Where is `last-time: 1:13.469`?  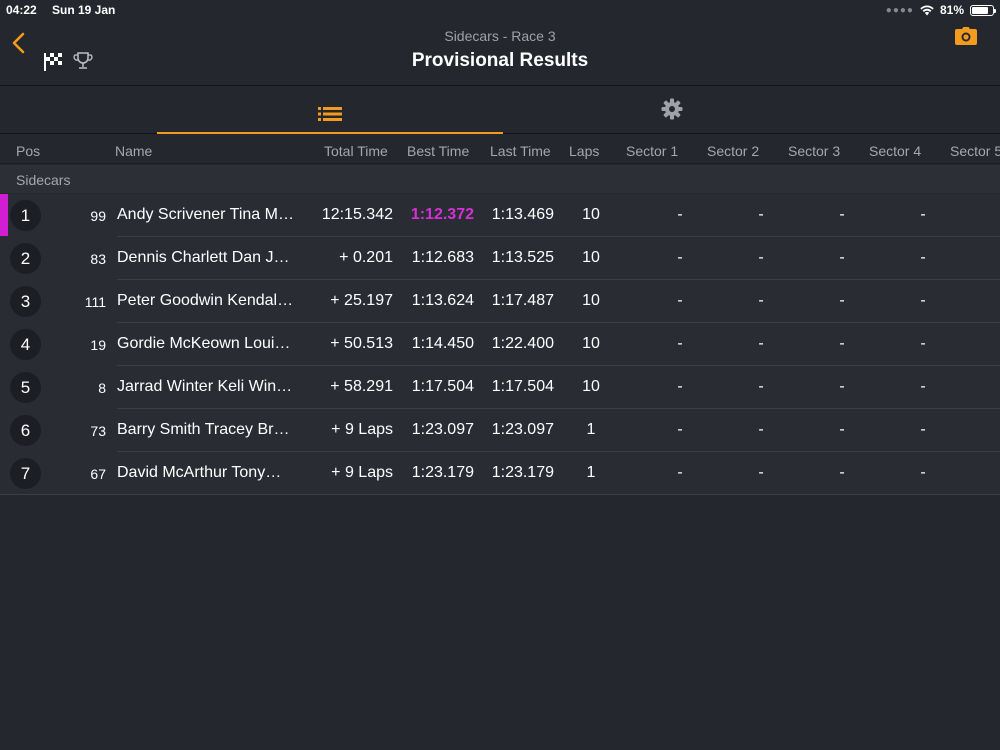
last-time: 1:13.469 is located at coordinates (522, 214).